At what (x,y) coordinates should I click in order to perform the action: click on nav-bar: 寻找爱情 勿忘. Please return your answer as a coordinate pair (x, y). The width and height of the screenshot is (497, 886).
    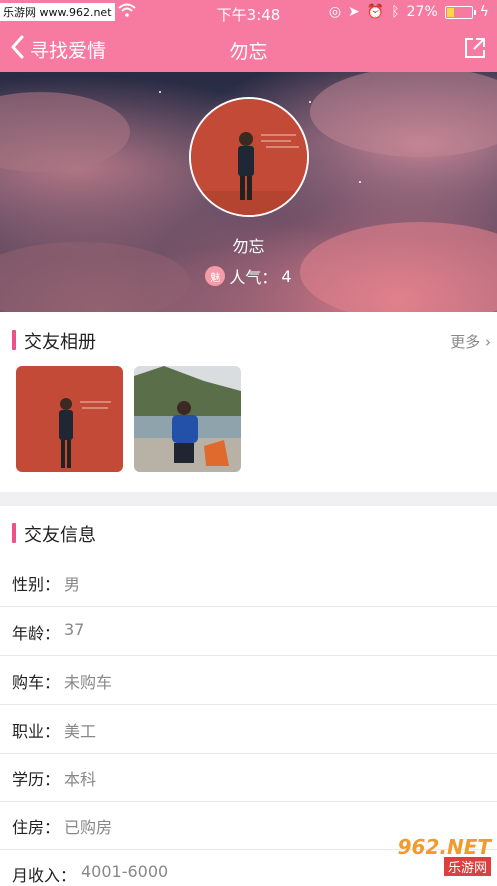
    Looking at the image, I should click on (248, 49).